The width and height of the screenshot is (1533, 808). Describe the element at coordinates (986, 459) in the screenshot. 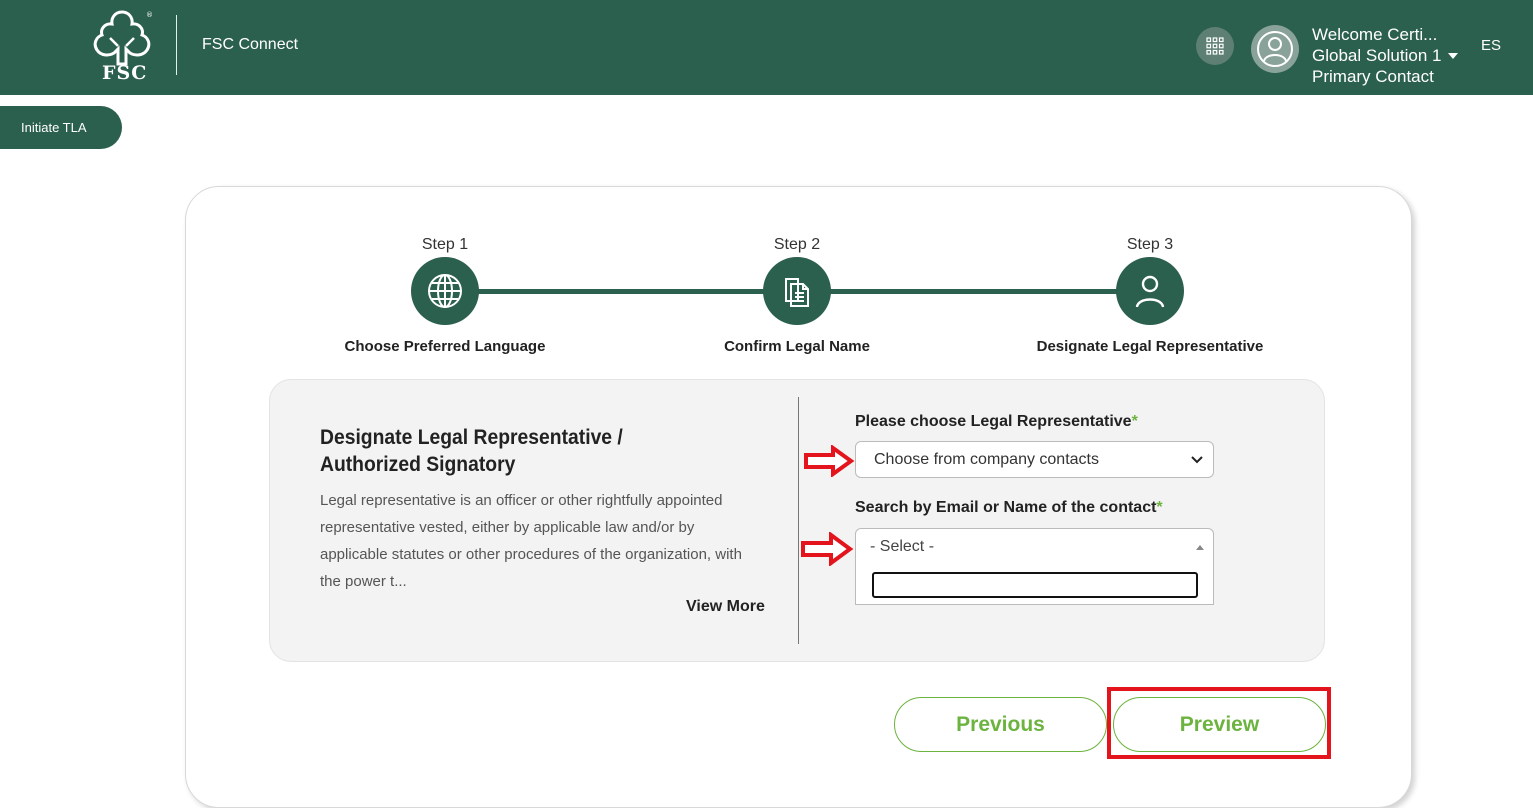

I see `legal-rep-select-value: Choose from company contacts` at that location.